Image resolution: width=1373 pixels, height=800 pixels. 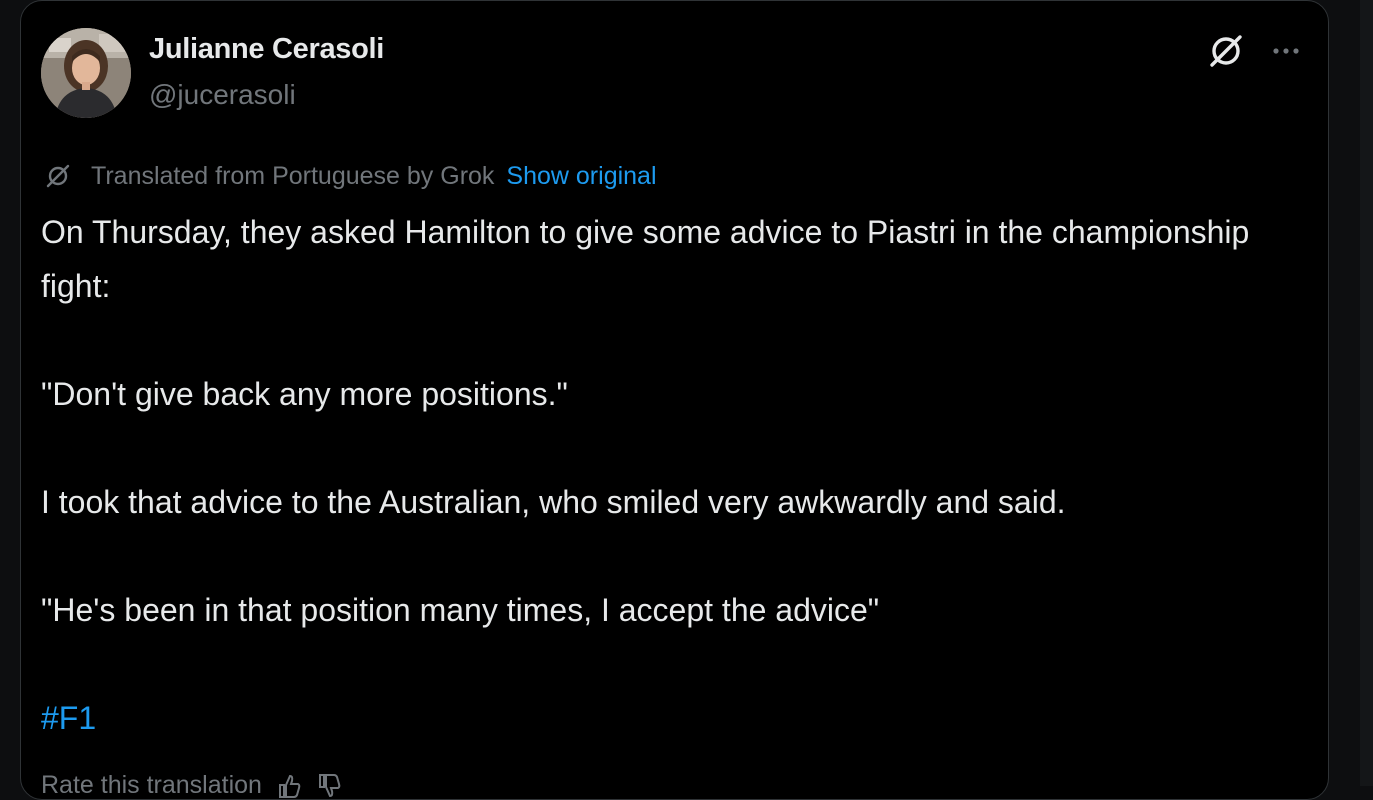 What do you see at coordinates (58, 176) in the screenshot?
I see `grok-translate-icon` at bounding box center [58, 176].